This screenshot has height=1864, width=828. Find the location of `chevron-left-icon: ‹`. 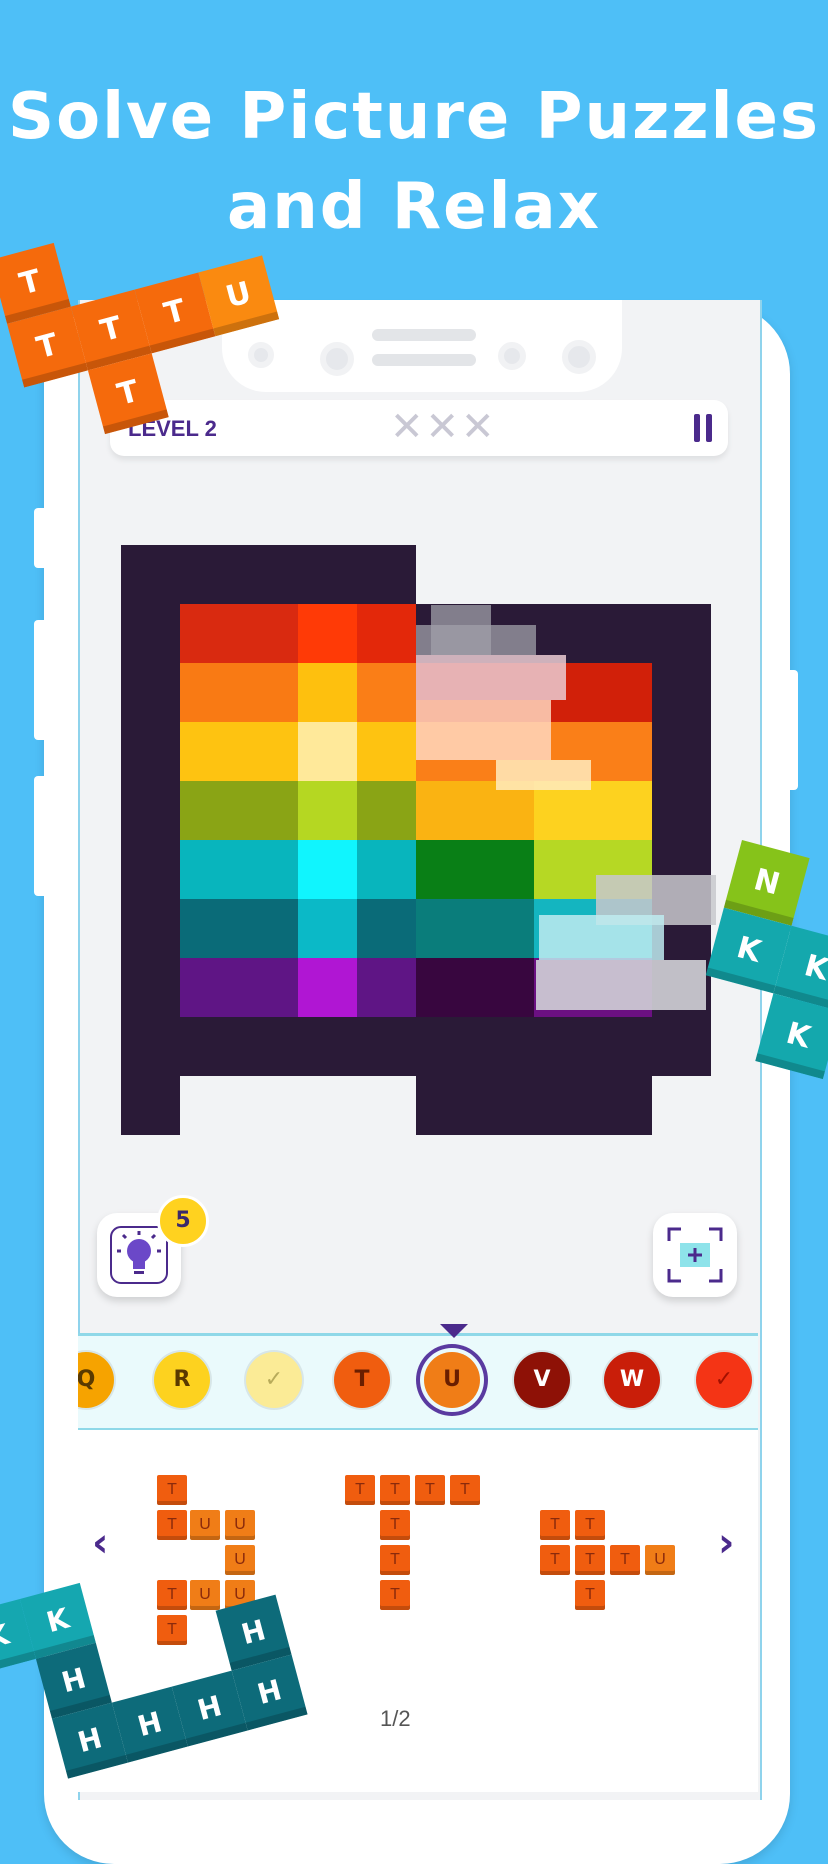

chevron-left-icon: ‹ is located at coordinates (100, 1543).